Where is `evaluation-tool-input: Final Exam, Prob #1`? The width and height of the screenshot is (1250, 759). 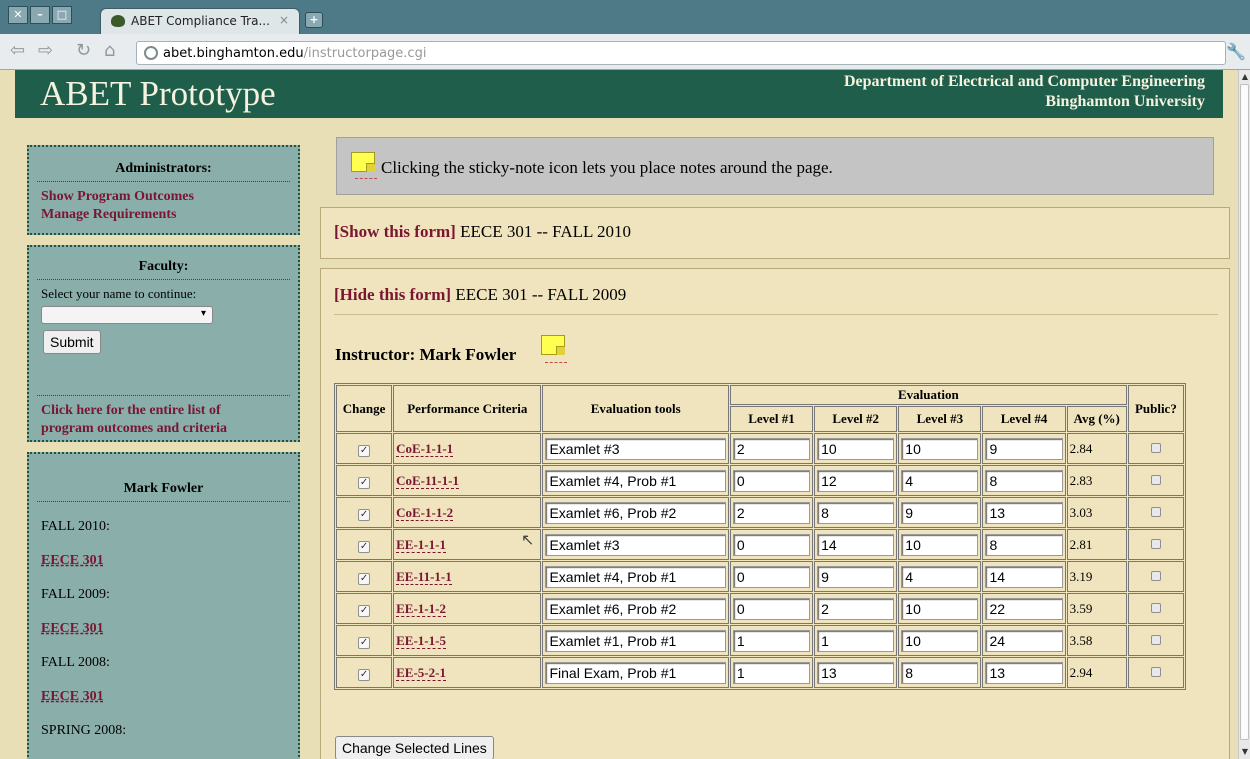 evaluation-tool-input: Final Exam, Prob #1 is located at coordinates (635, 672).